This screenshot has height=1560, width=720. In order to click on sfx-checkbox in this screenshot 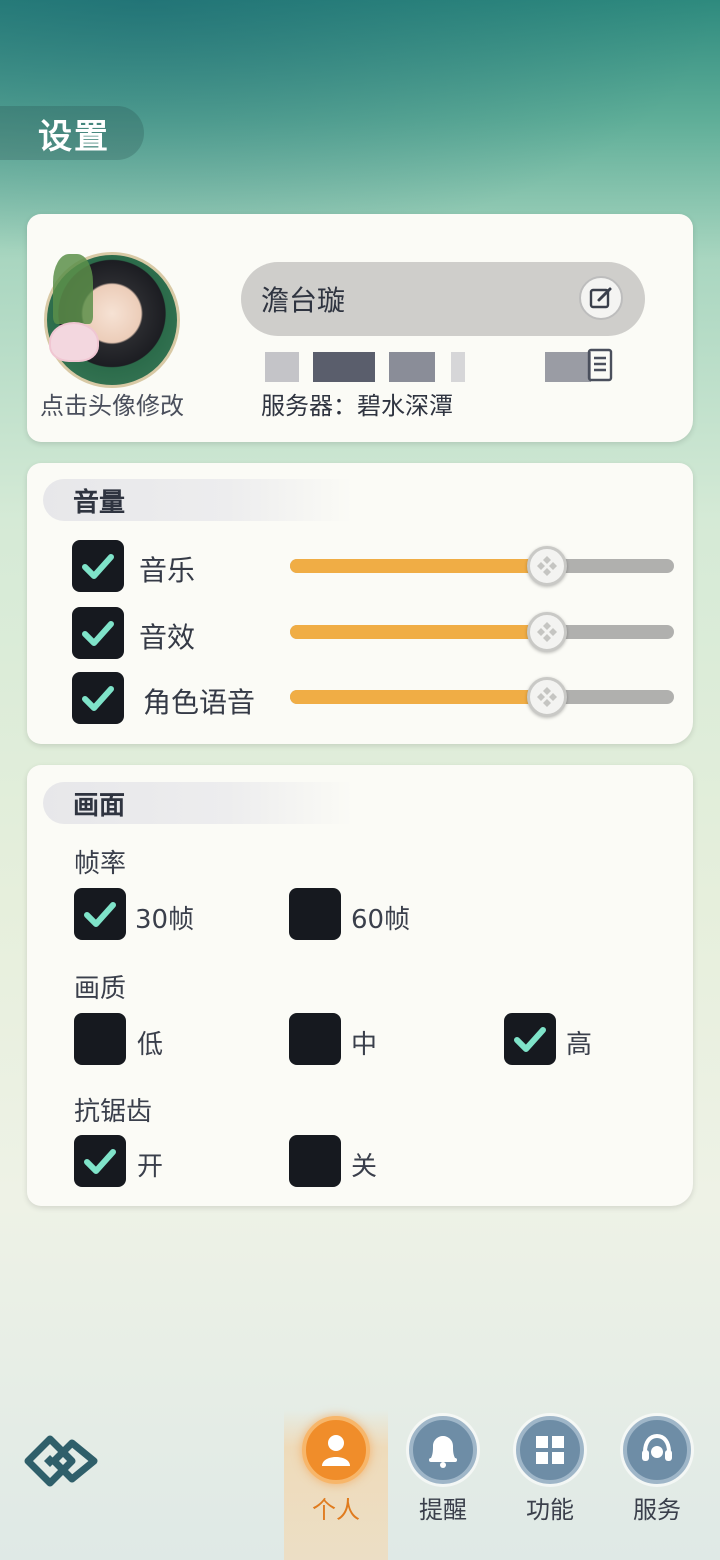, I will do `click(98, 633)`.